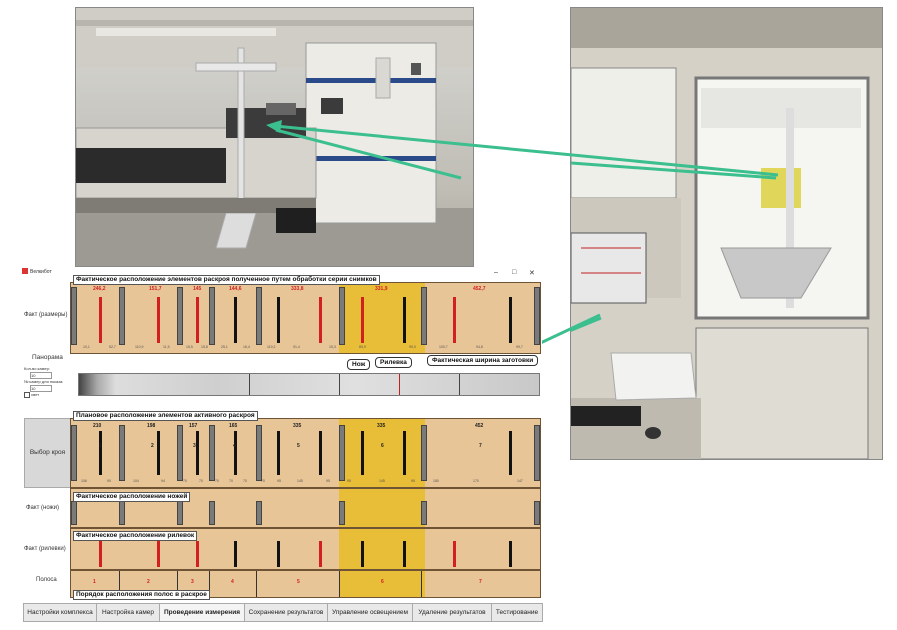 This screenshot has width=897, height=630. I want to click on width-label: 333,8, so click(297, 289).